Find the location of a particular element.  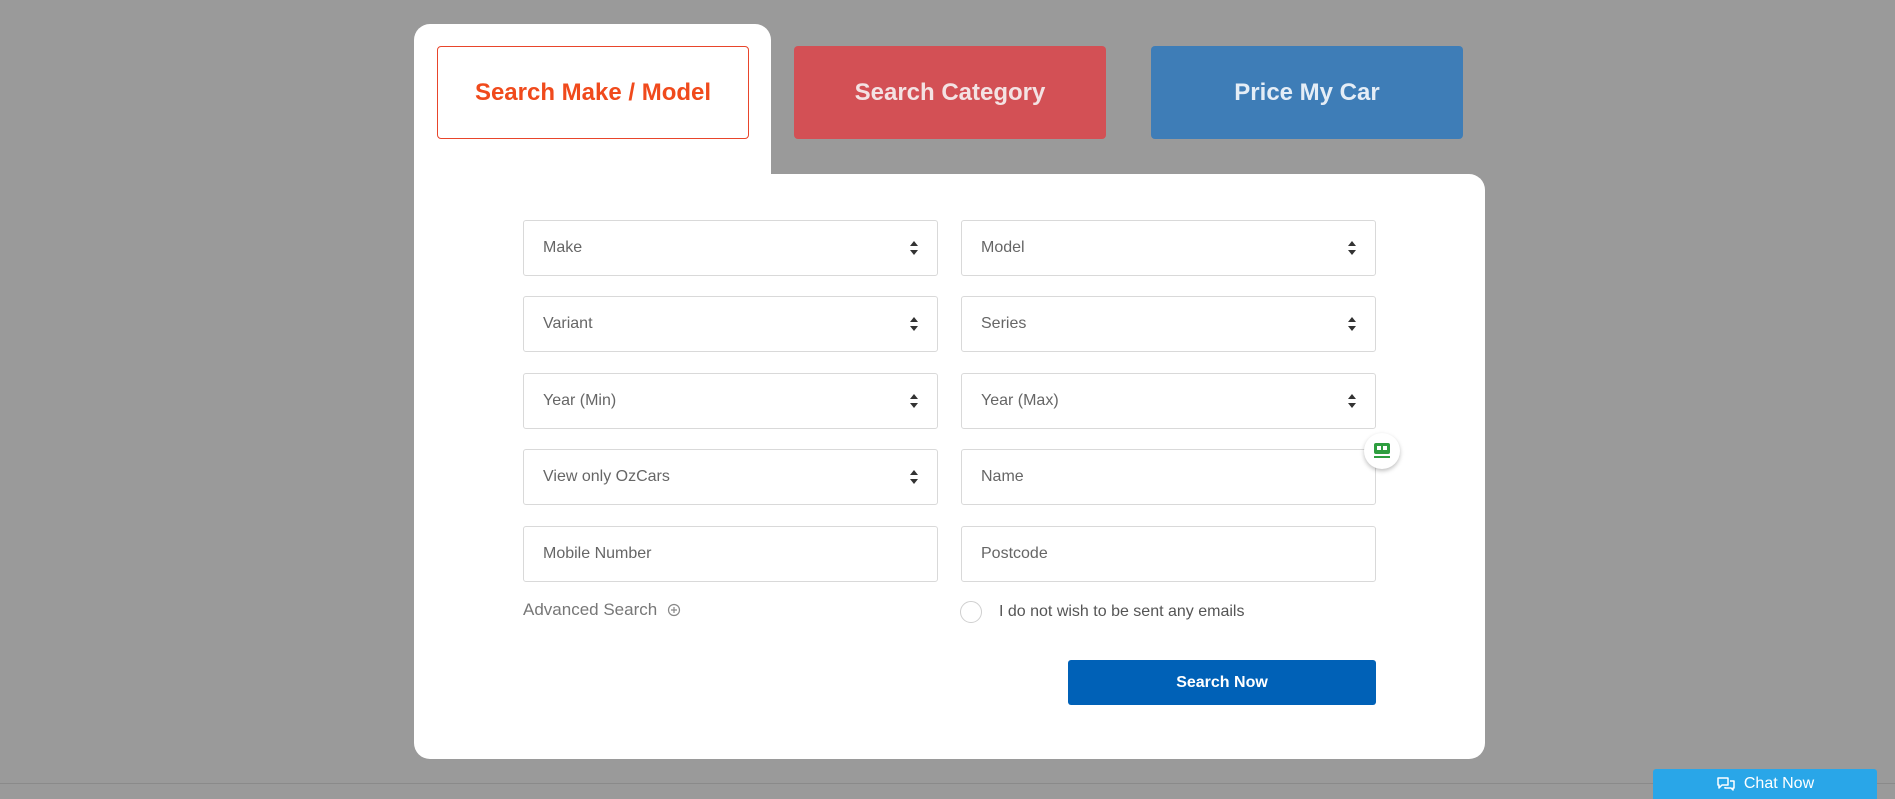

model-select: Model is located at coordinates (1168, 248).